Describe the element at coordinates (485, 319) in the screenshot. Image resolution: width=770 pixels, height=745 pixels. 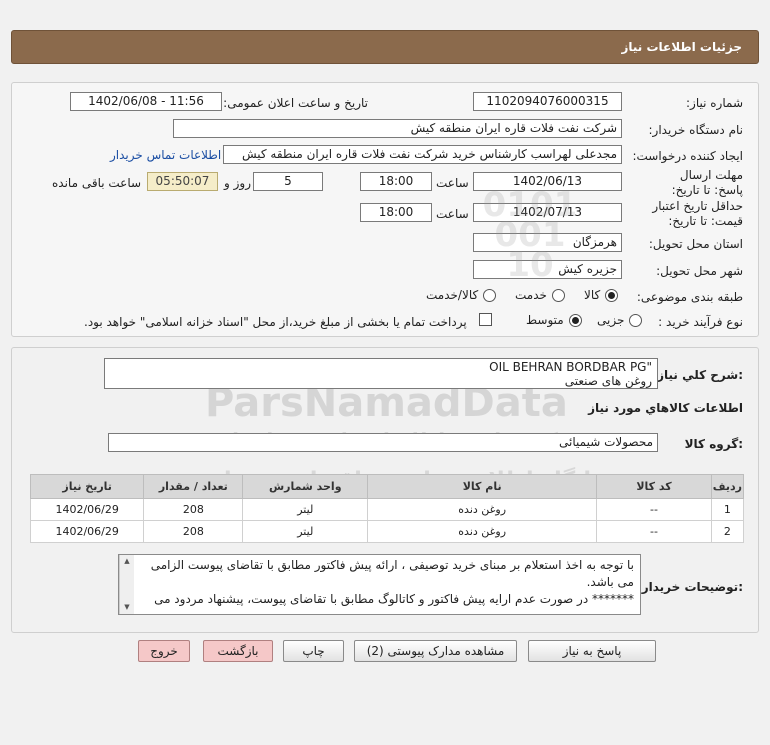
I see `treasury-payment-checkbox` at that location.